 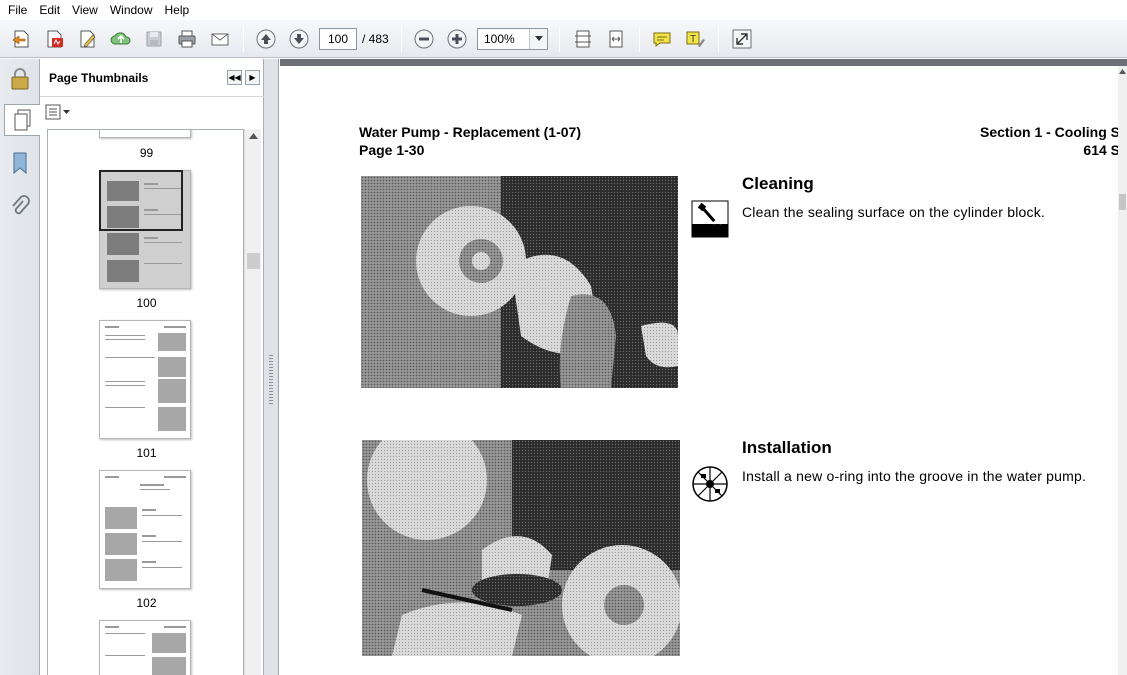 What do you see at coordinates (88, 39) in the screenshot?
I see `edit-document-icon` at bounding box center [88, 39].